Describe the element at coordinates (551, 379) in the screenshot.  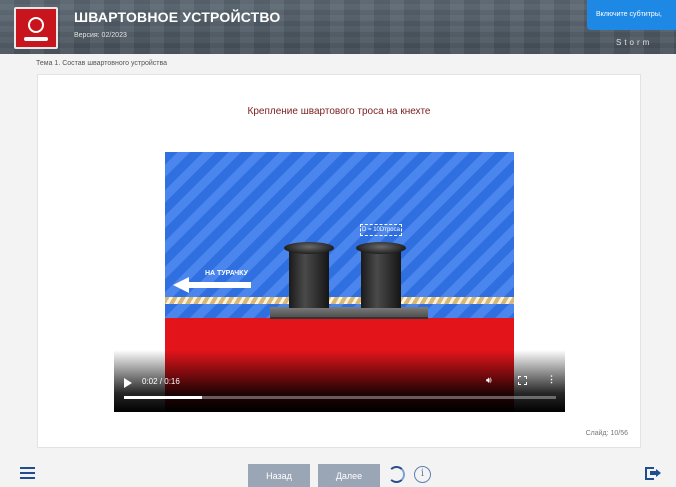
I see `more-icon: ⋮` at that location.